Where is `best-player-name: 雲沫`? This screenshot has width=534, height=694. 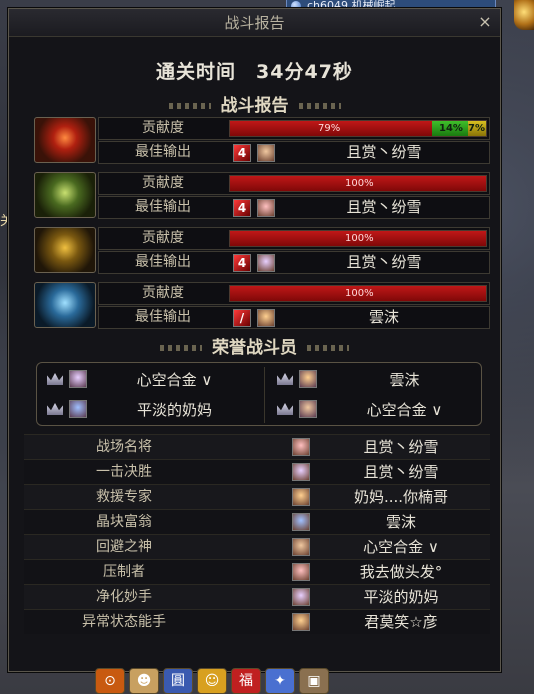
best-player-name: 雲沫 is located at coordinates (383, 317).